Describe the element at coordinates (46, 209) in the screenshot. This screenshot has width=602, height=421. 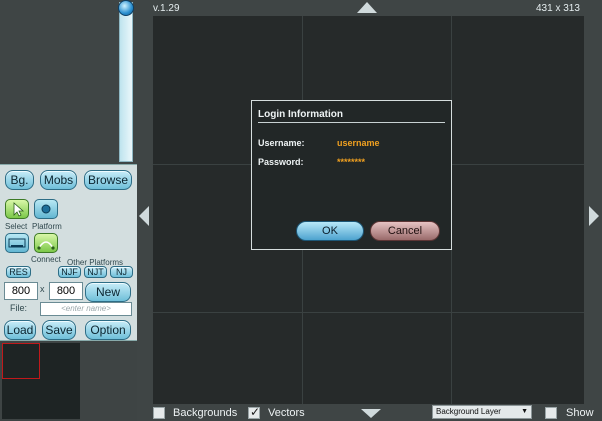
I see `platform-icon` at that location.